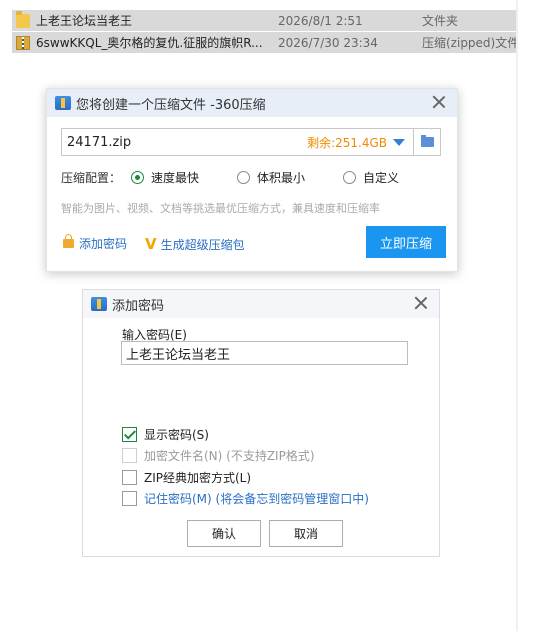  What do you see at coordinates (224, 533) in the screenshot?
I see `confirm-button: 确认` at bounding box center [224, 533].